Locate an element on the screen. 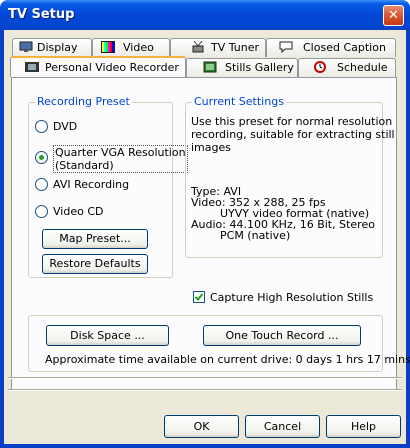  tab-display: Display is located at coordinates (52, 47).